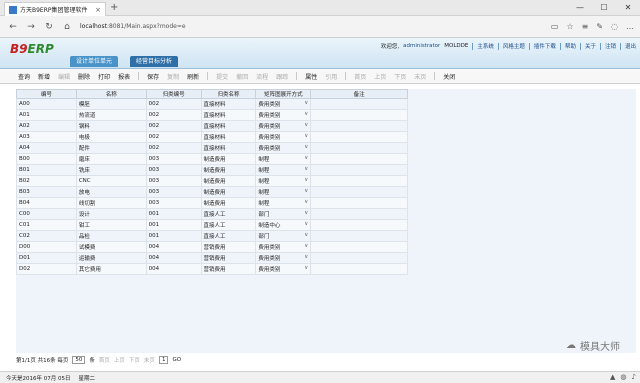  What do you see at coordinates (212, 225) in the screenshot?
I see `table-row: C01 钳工 001 直接人工 制造中心 ∨` at bounding box center [212, 225].